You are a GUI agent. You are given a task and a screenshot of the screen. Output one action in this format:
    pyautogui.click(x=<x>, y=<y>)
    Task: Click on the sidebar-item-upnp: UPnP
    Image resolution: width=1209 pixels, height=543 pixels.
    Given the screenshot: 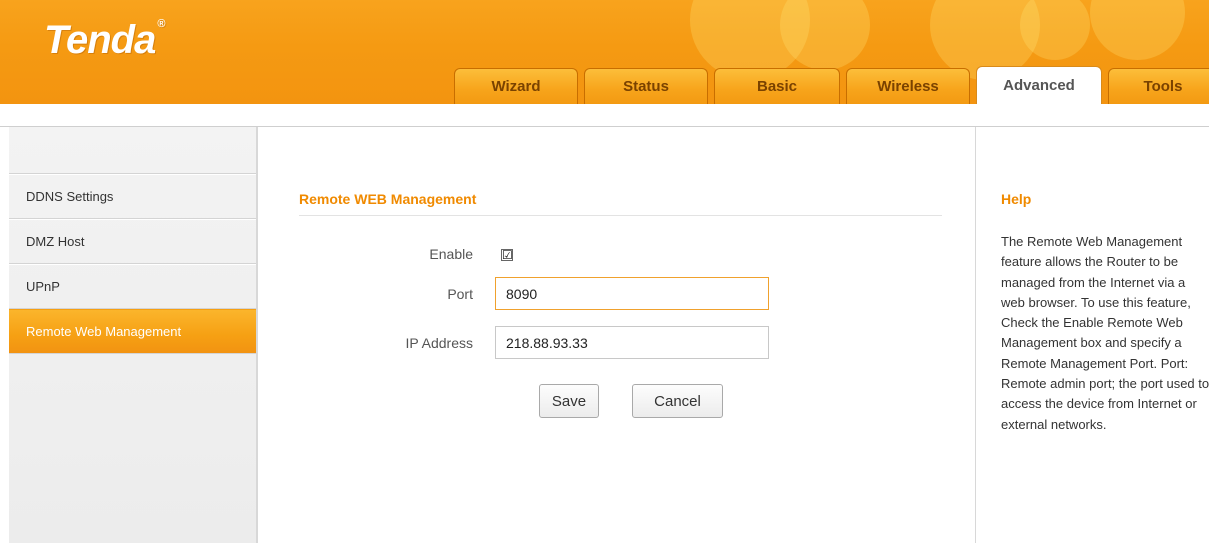 What is the action you would take?
    pyautogui.click(x=132, y=286)
    